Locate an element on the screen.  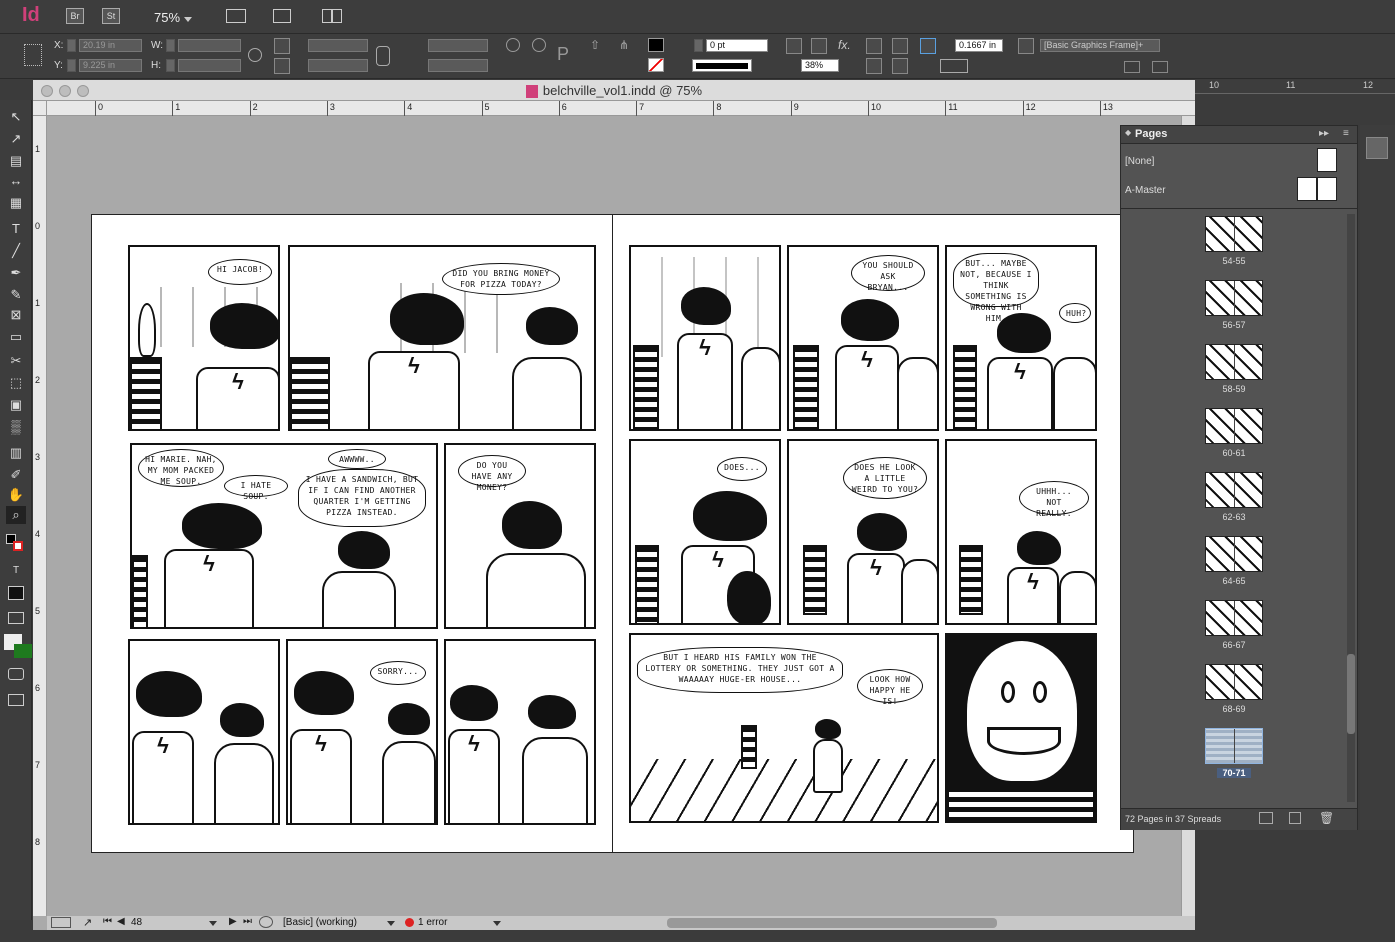
scale-y-icon is located at coordinates (282, 66).